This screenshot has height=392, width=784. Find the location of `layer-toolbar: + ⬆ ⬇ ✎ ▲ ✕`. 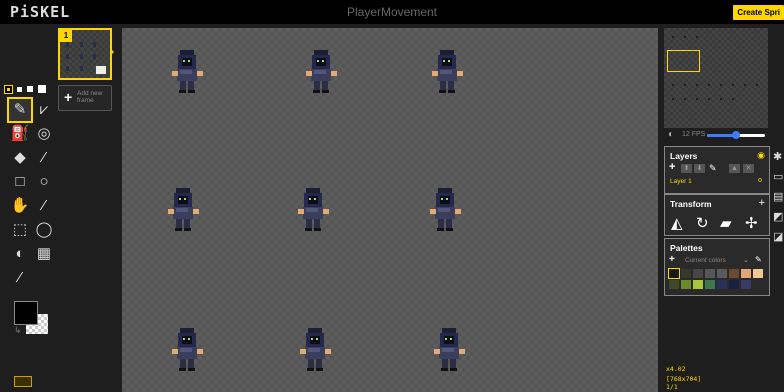

layer-toolbar: + ⬆ ⬇ ✎ ▲ ✕ is located at coordinates (717, 167).